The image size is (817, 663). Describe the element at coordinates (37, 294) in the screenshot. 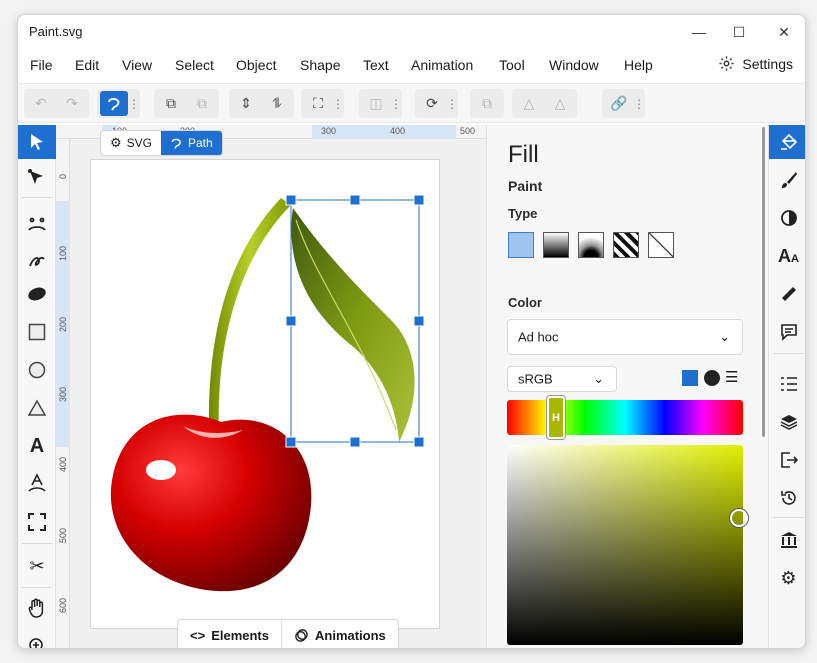

I see `ellipse-brush-tool` at that location.